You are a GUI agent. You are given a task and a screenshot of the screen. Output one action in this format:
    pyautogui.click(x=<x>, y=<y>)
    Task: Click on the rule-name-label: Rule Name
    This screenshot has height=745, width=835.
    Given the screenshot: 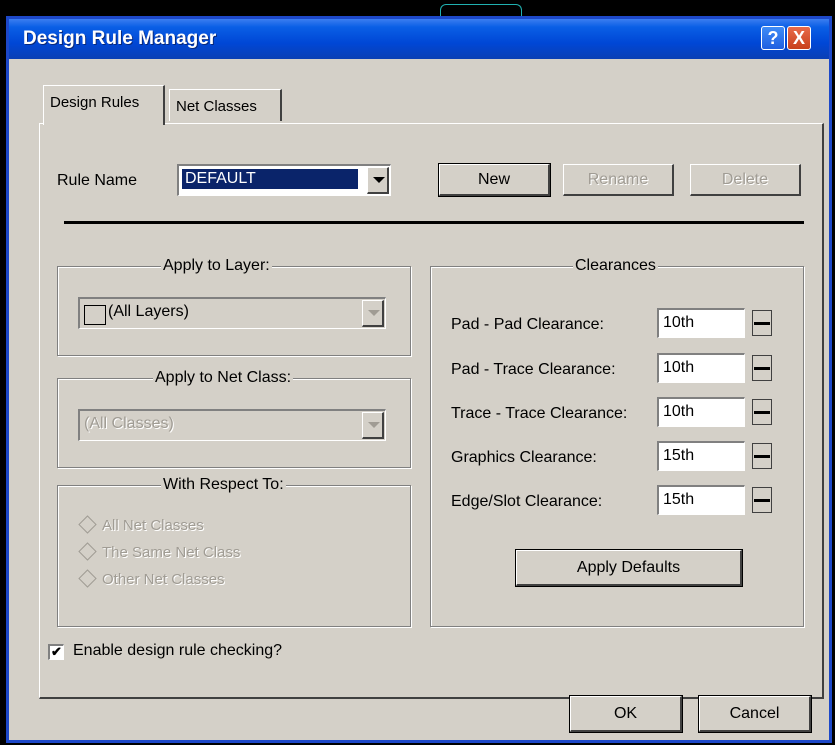 What is the action you would take?
    pyautogui.click(x=97, y=181)
    